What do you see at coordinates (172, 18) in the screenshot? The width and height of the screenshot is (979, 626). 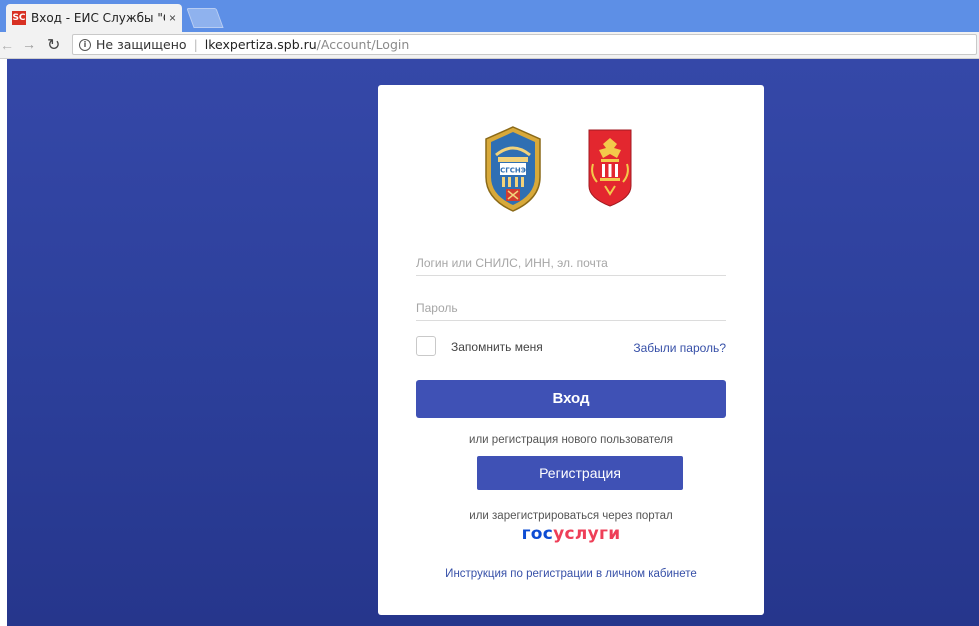 I see `tab-close-icon: ×` at bounding box center [172, 18].